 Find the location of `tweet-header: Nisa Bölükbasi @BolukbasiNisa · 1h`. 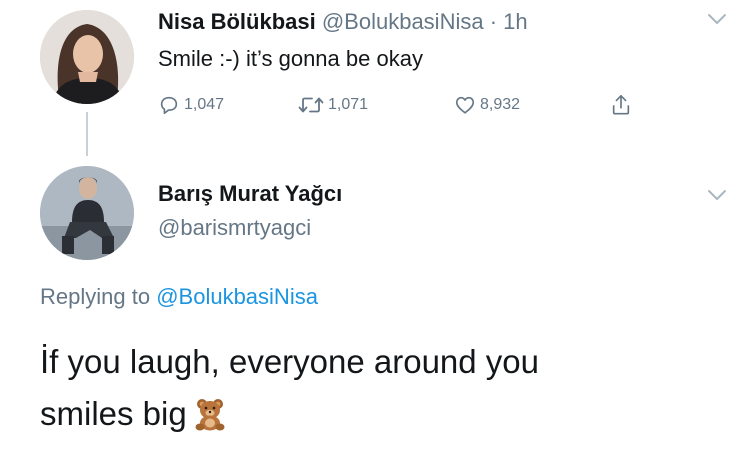

tweet-header: Nisa Bölükbasi @BolukbasiNisa · 1h is located at coordinates (343, 22).